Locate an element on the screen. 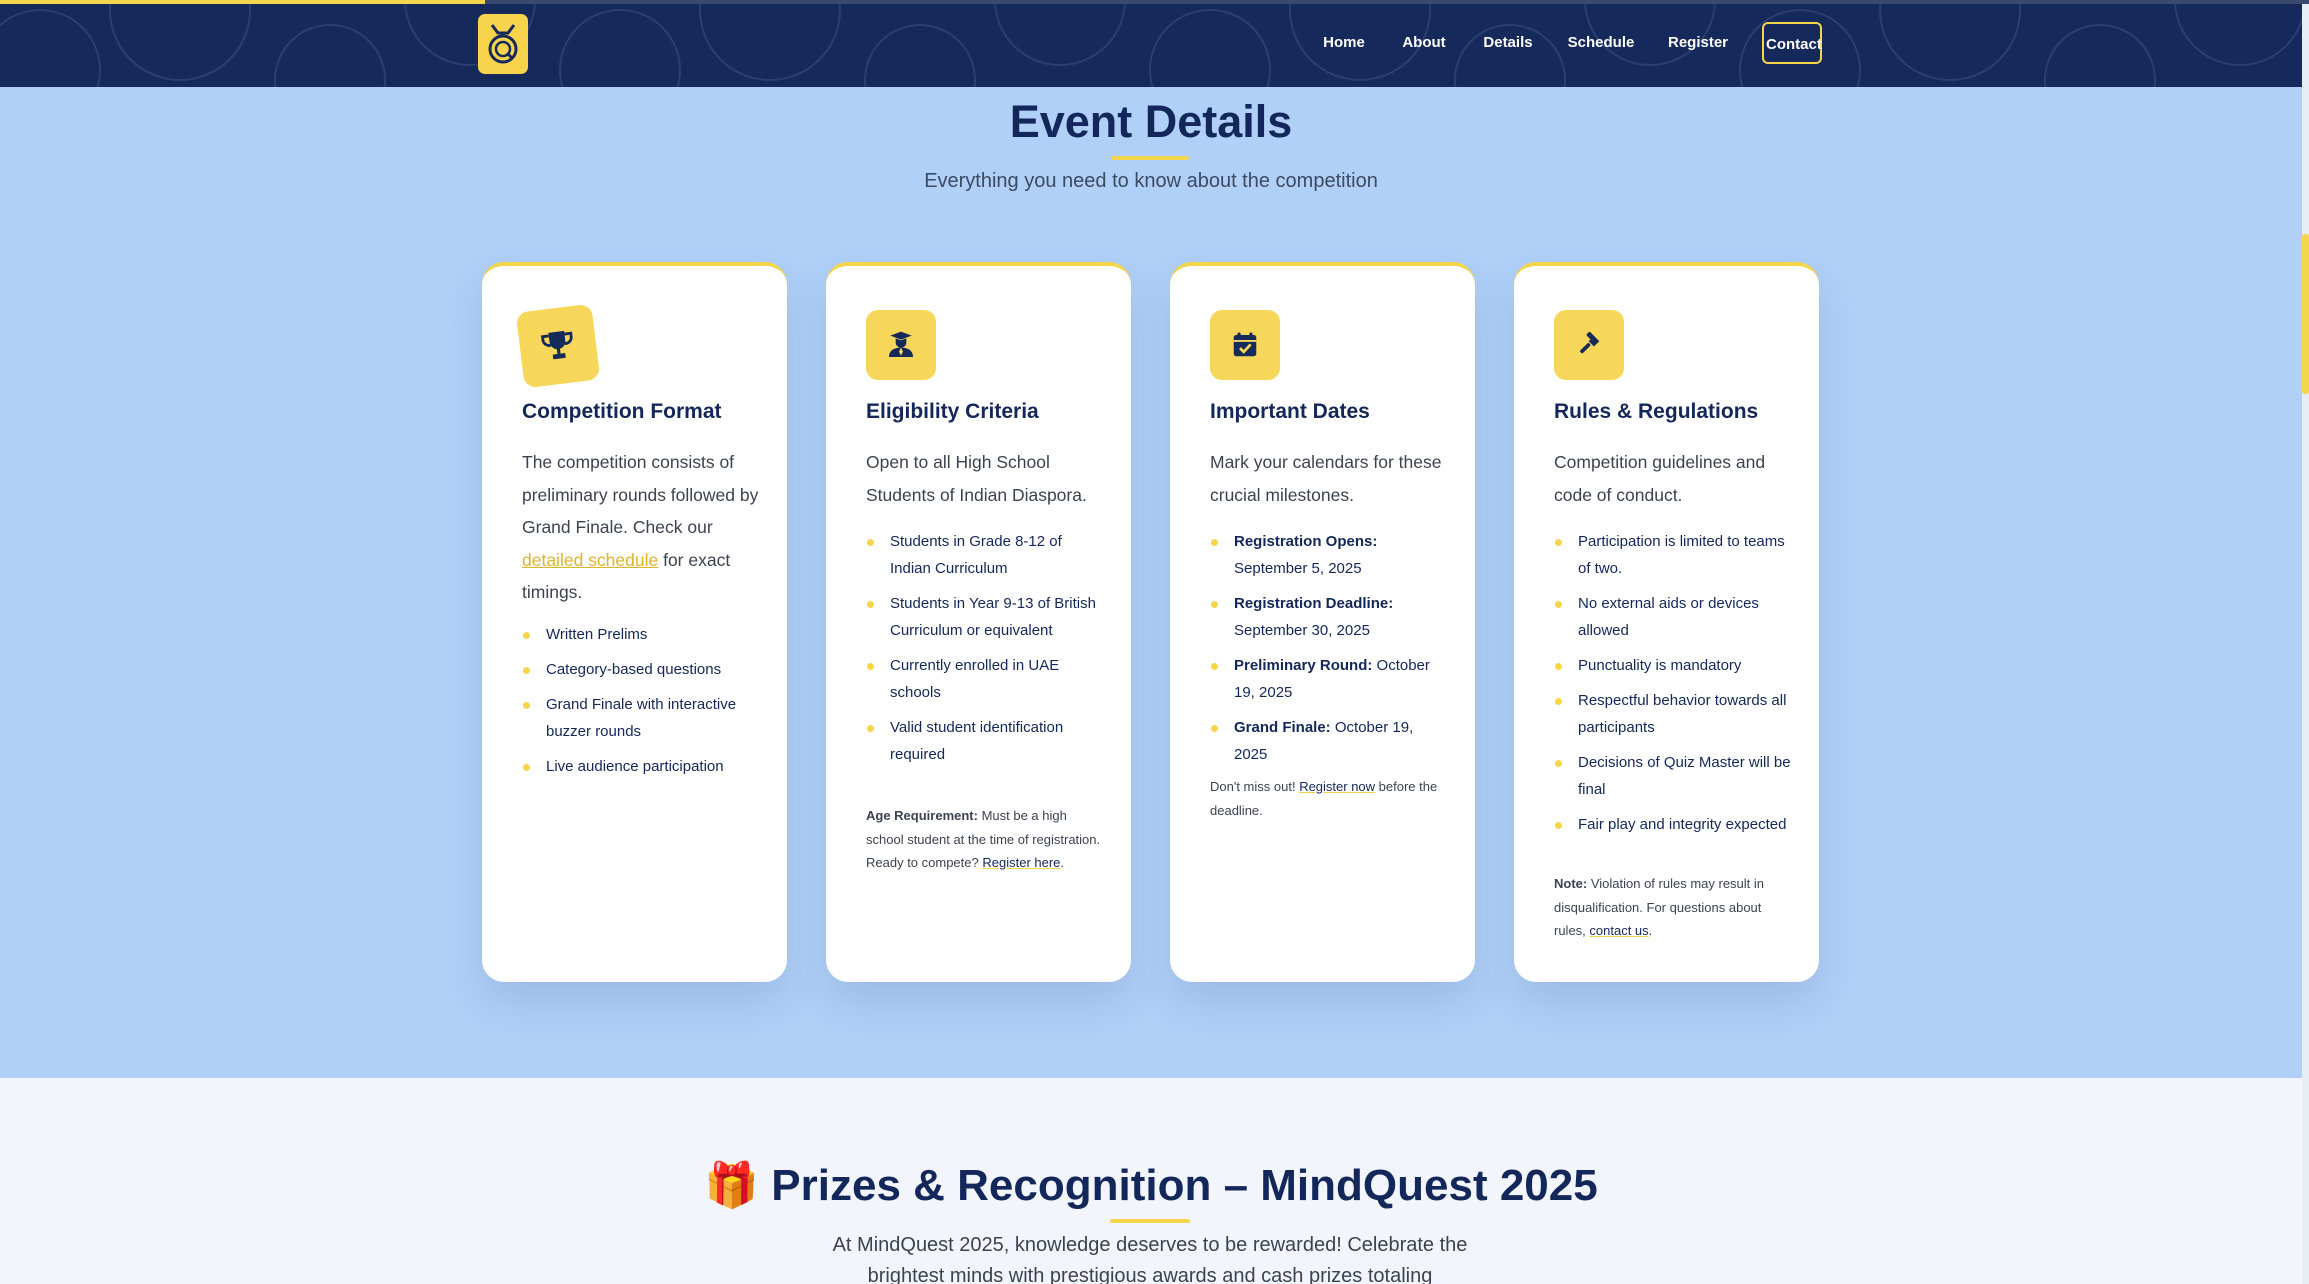 This screenshot has height=1284, width=2309. list-item-text: Fair play and integrity expected is located at coordinates (1682, 824).